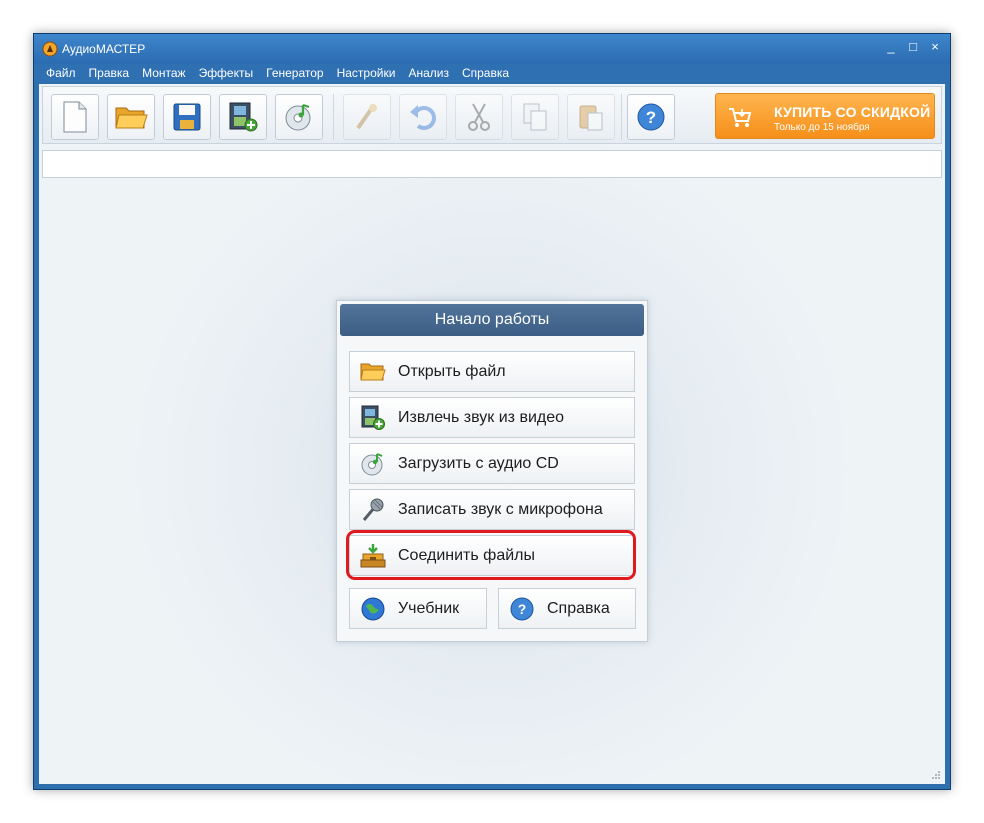  I want to click on join-files-highlight-frame, so click(491, 555).